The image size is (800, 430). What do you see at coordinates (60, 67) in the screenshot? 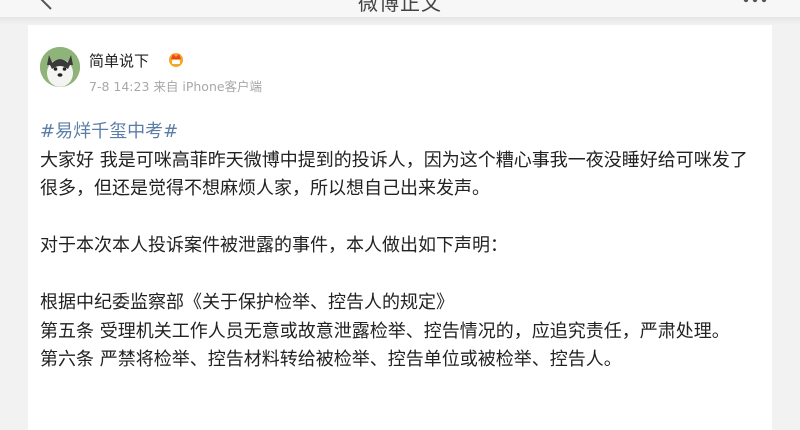
I see `avatar` at bounding box center [60, 67].